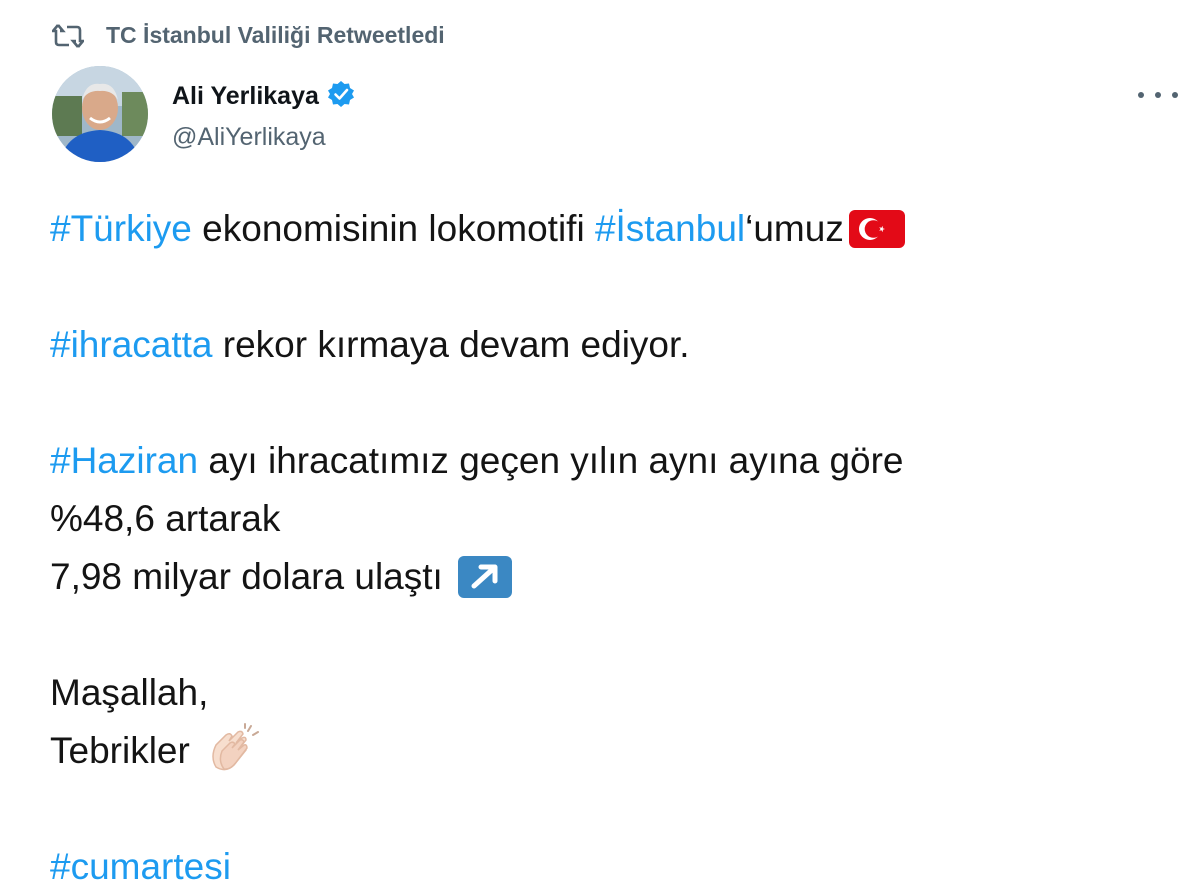  Describe the element at coordinates (877, 229) in the screenshot. I see `turkey-flag-icon` at that location.